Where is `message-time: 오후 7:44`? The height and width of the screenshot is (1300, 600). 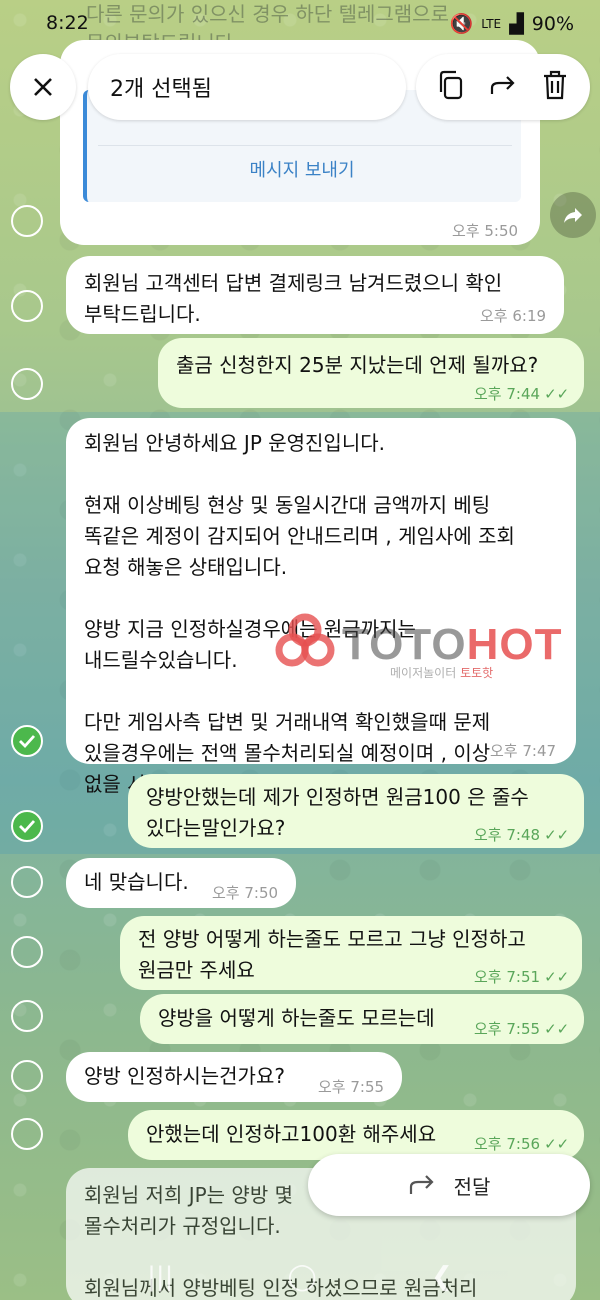 message-time: 오후 7:44 is located at coordinates (507, 394).